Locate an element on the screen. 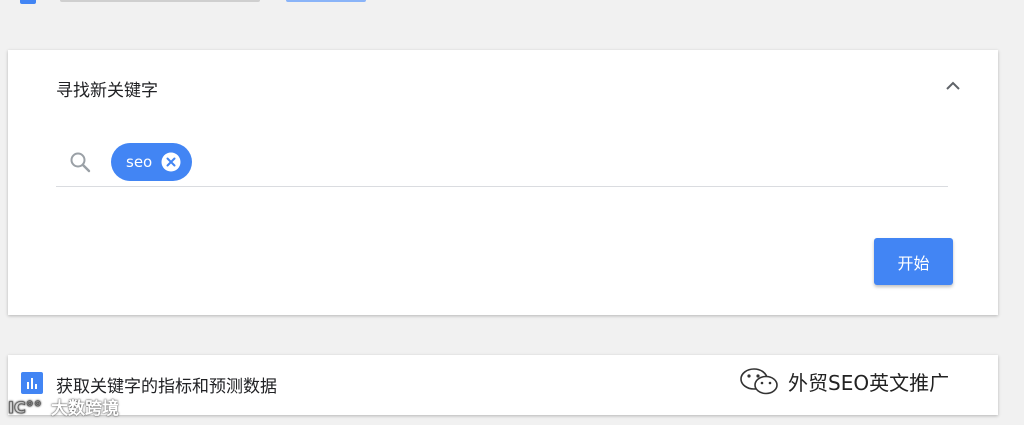  previous-section-icon is located at coordinates (28, 2).